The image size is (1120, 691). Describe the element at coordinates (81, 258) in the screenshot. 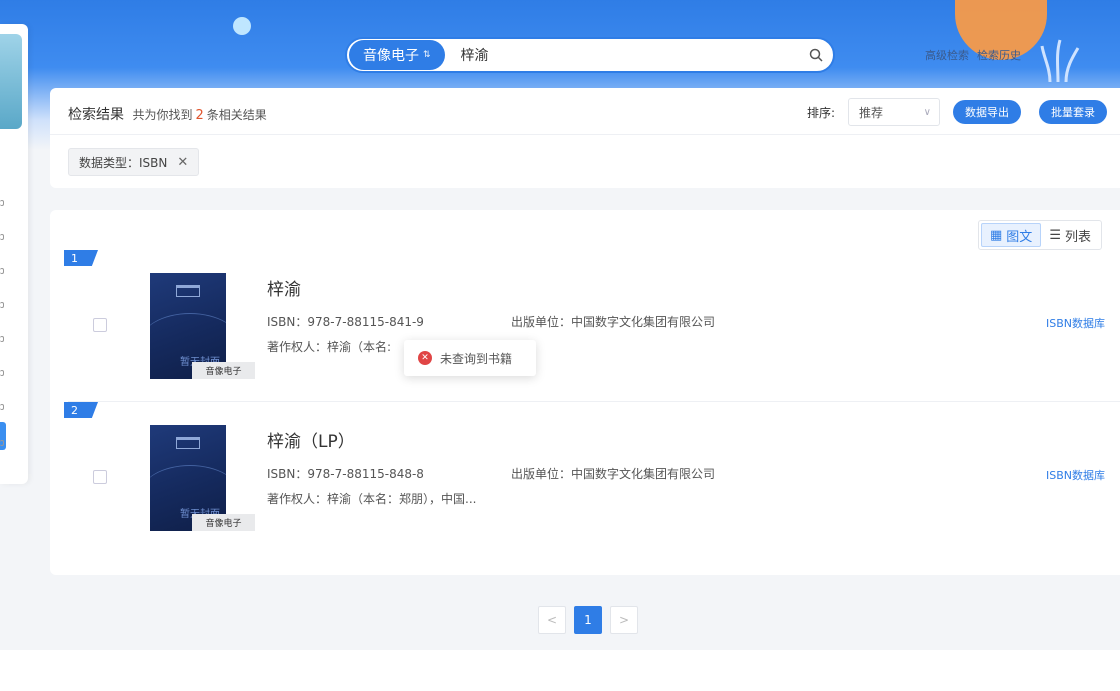

I see `index-badge: 1` at that location.